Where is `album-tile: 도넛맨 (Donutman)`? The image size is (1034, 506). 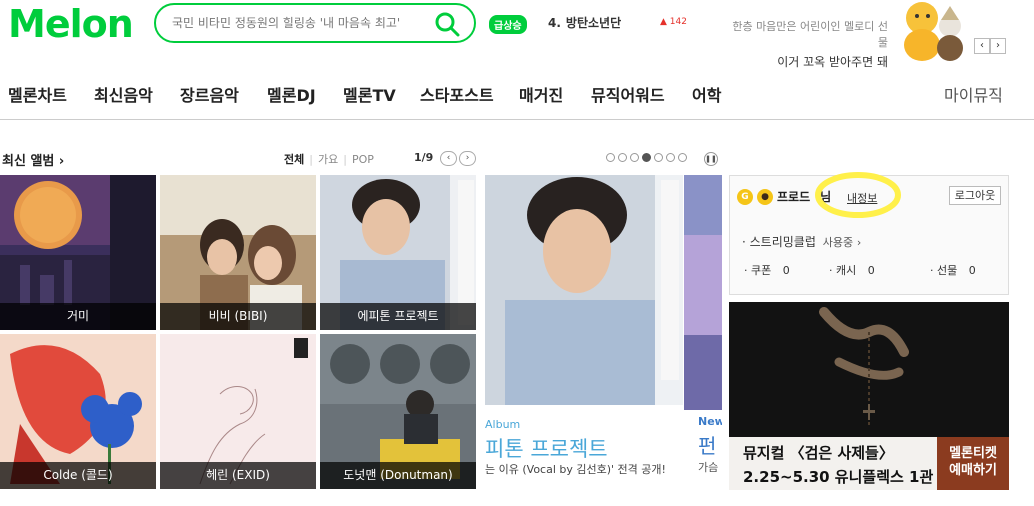
album-tile: 도넛맨 (Donutman) is located at coordinates (398, 411).